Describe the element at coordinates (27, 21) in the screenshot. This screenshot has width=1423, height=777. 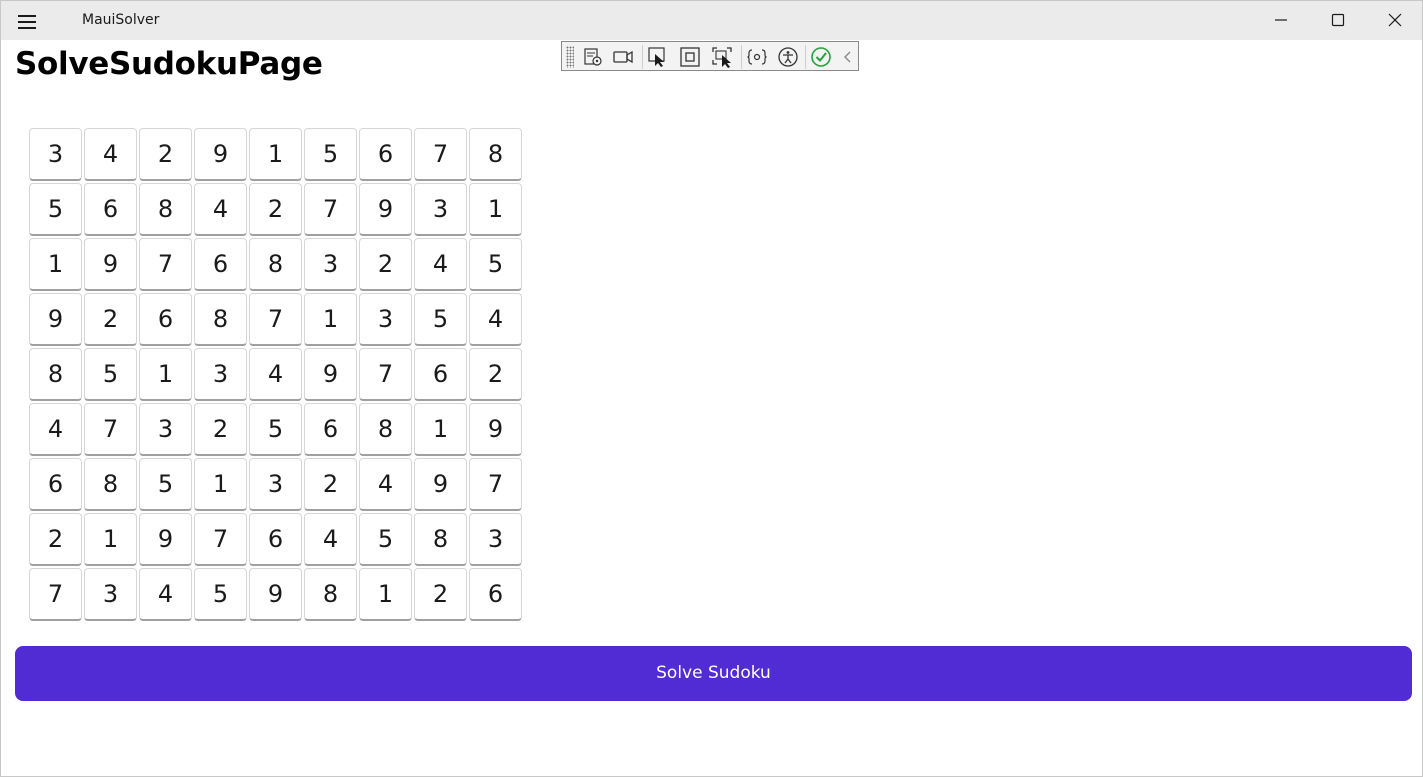
I see `hamburger-menu-icon` at that location.